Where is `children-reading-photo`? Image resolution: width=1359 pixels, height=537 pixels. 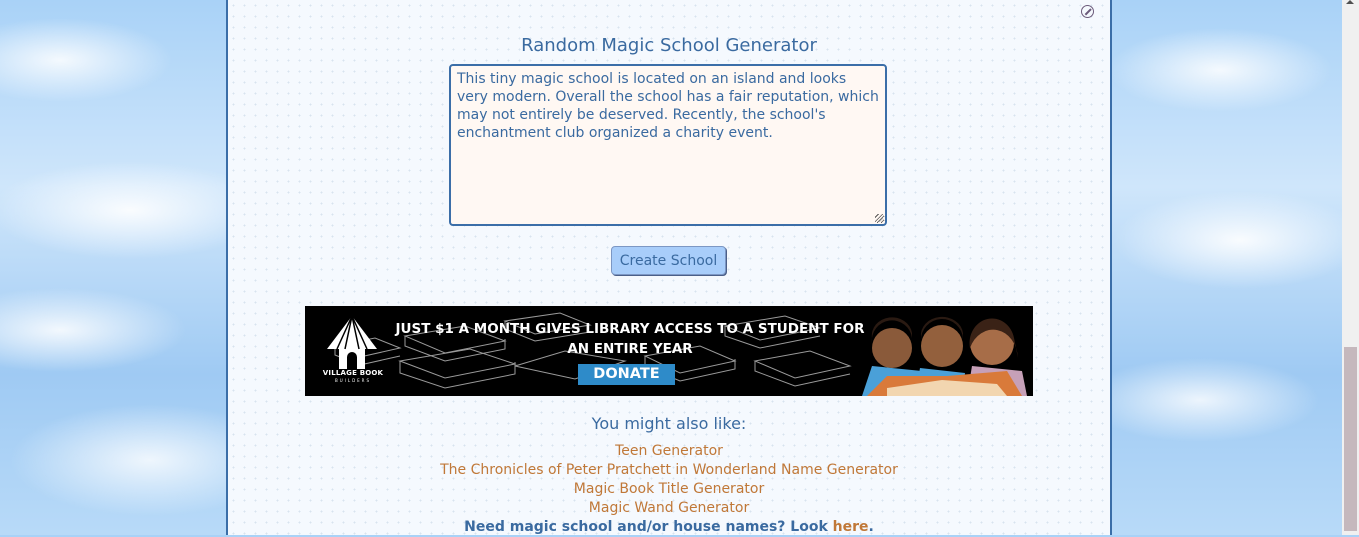 children-reading-photo is located at coordinates (944, 356).